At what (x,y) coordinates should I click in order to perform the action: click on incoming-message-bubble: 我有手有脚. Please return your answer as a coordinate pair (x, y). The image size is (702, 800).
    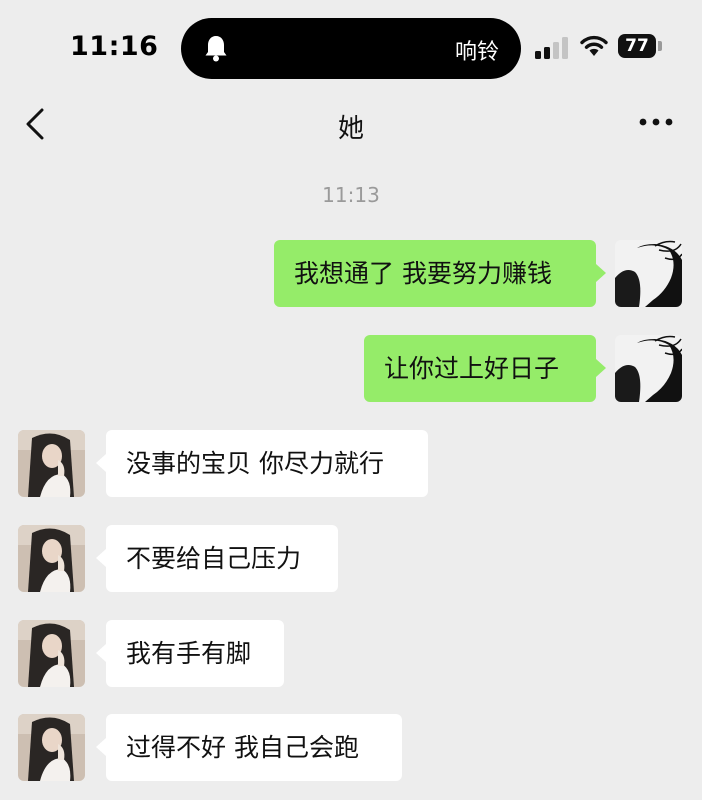
    Looking at the image, I should click on (195, 653).